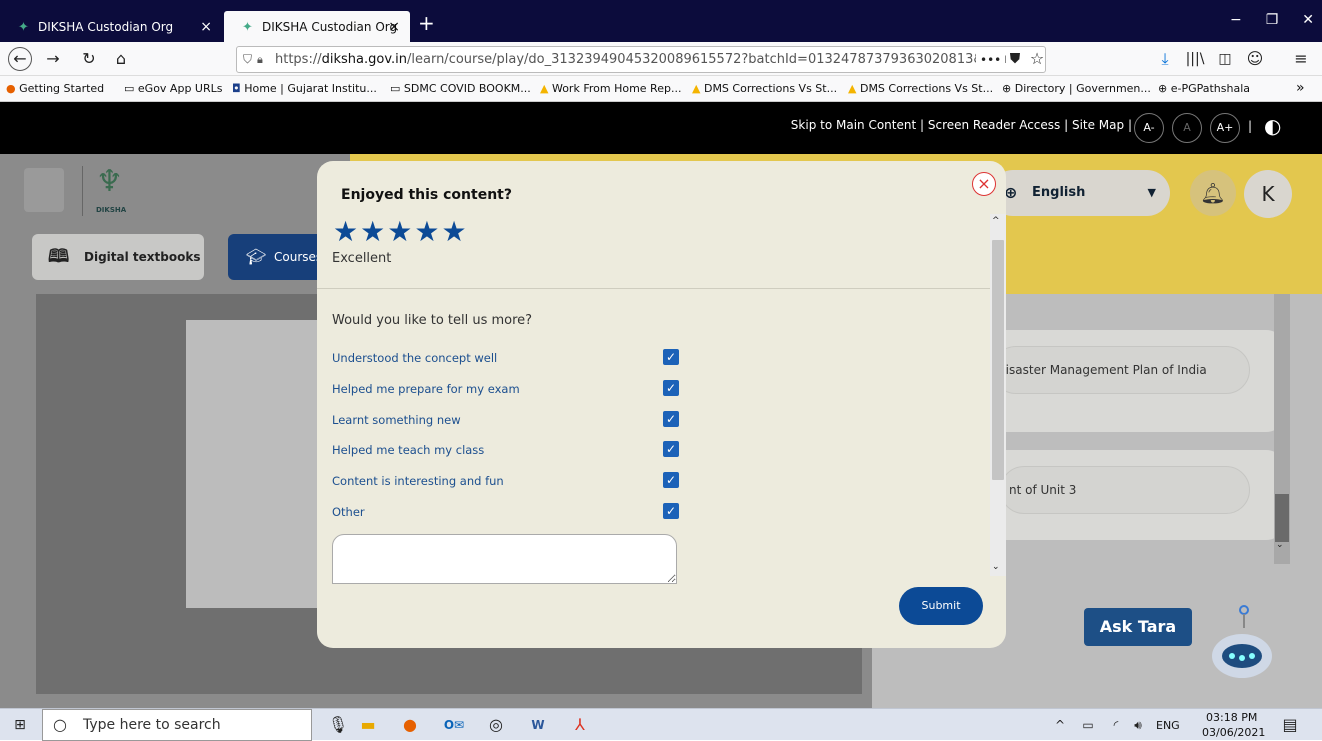 Image resolution: width=1322 pixels, height=741 pixels. What do you see at coordinates (20, 725) in the screenshot?
I see `windows-start-icon: ⊞` at bounding box center [20, 725].